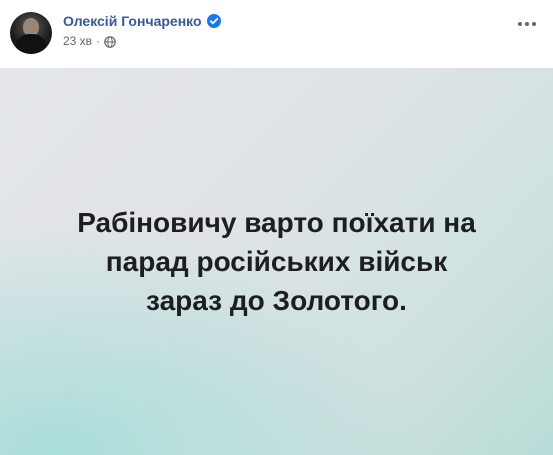 The width and height of the screenshot is (553, 455). What do you see at coordinates (276, 34) in the screenshot?
I see `post-header: Олексій Гончаренко 23 хв ·` at bounding box center [276, 34].